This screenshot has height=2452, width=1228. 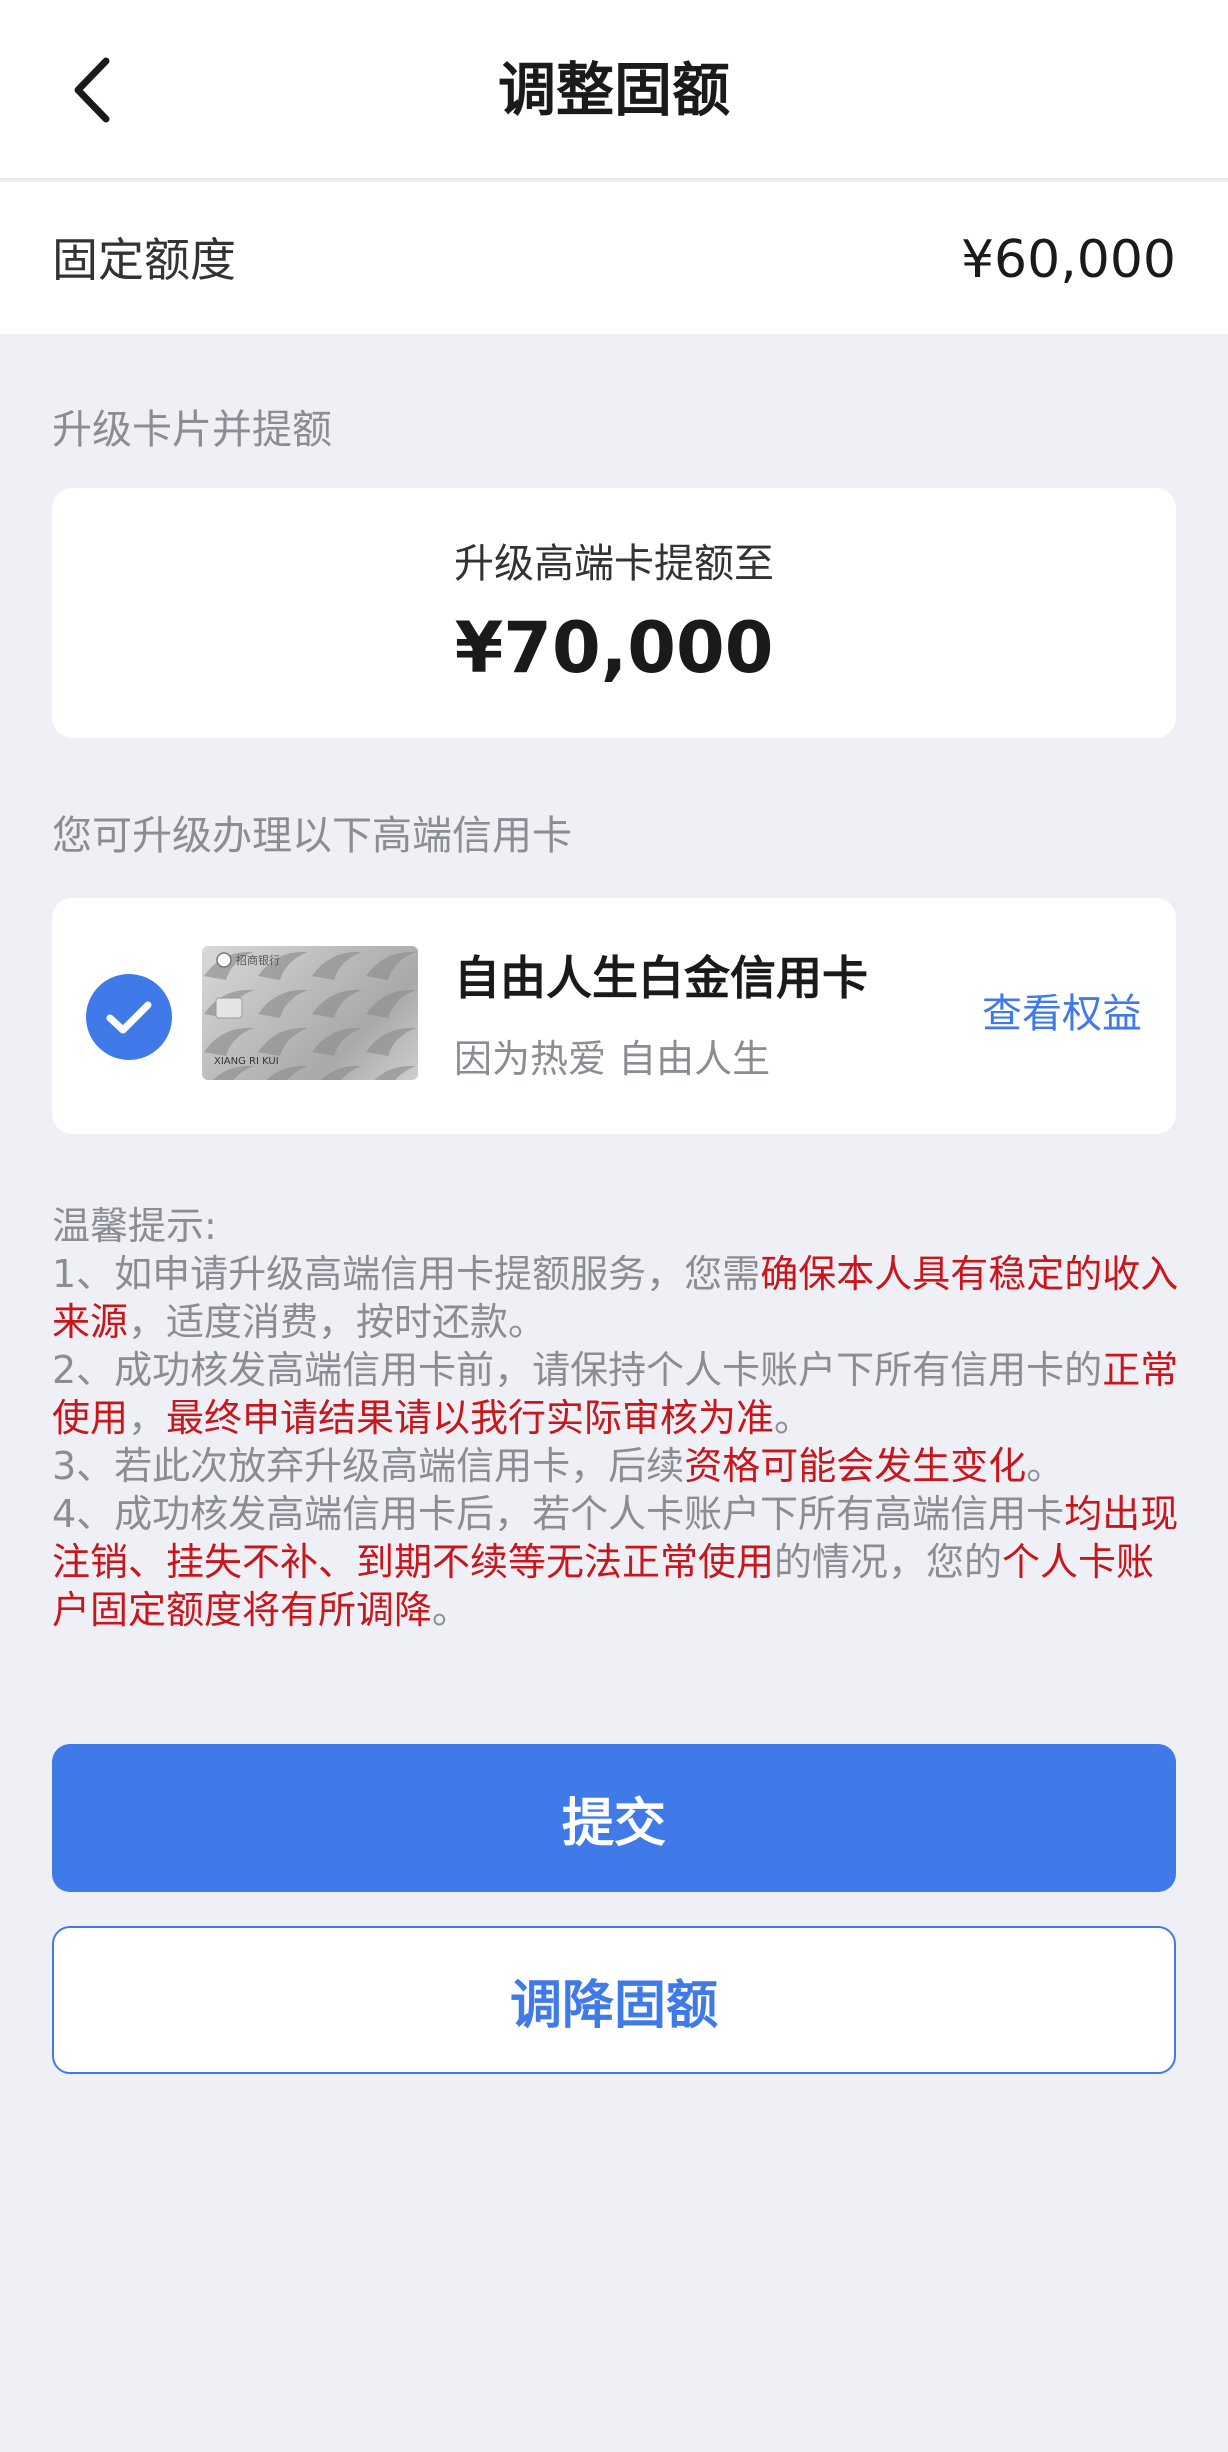 I want to click on page-title: 调整固额, so click(x=613, y=90).